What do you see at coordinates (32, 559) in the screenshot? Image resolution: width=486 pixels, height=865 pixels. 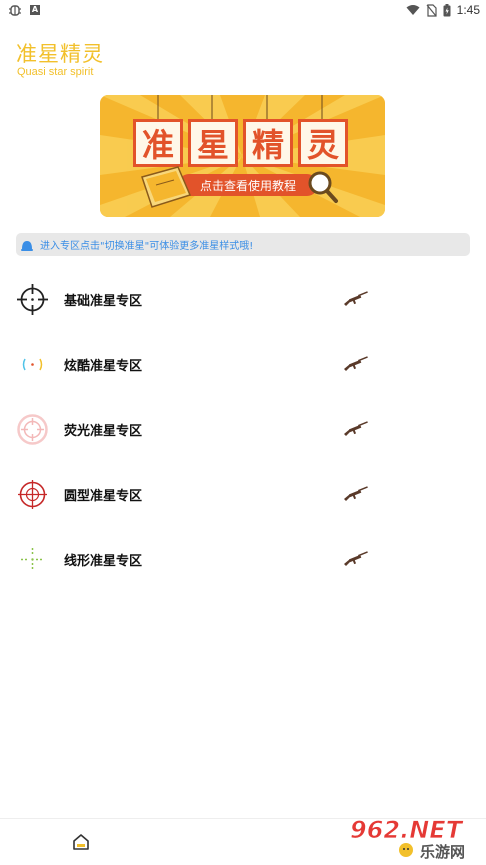 I see `crosshair-line-icon` at bounding box center [32, 559].